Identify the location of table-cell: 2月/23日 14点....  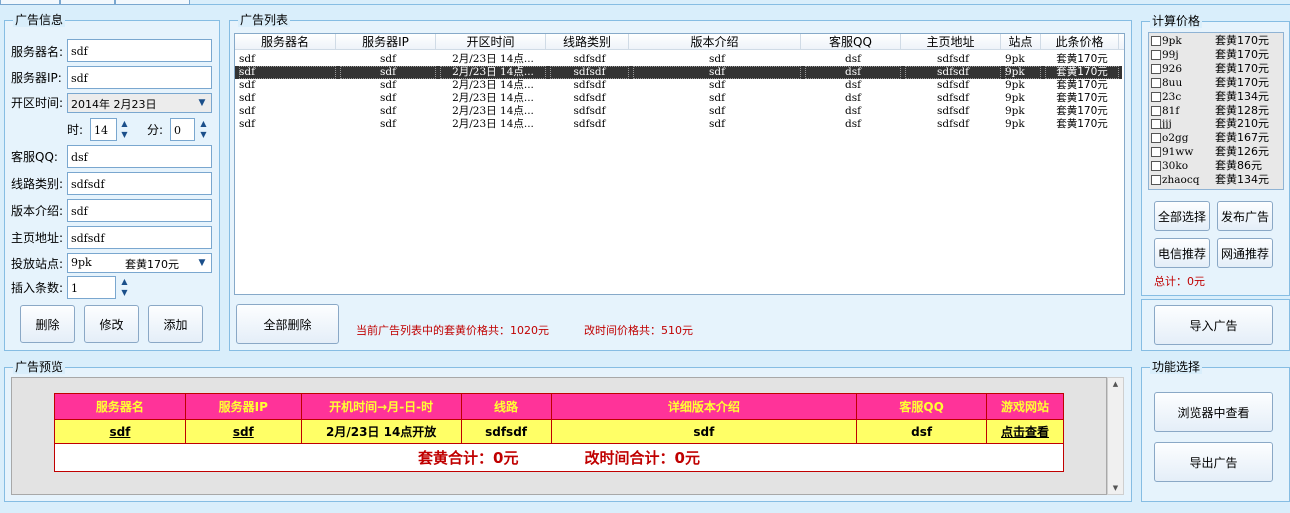
(493, 72).